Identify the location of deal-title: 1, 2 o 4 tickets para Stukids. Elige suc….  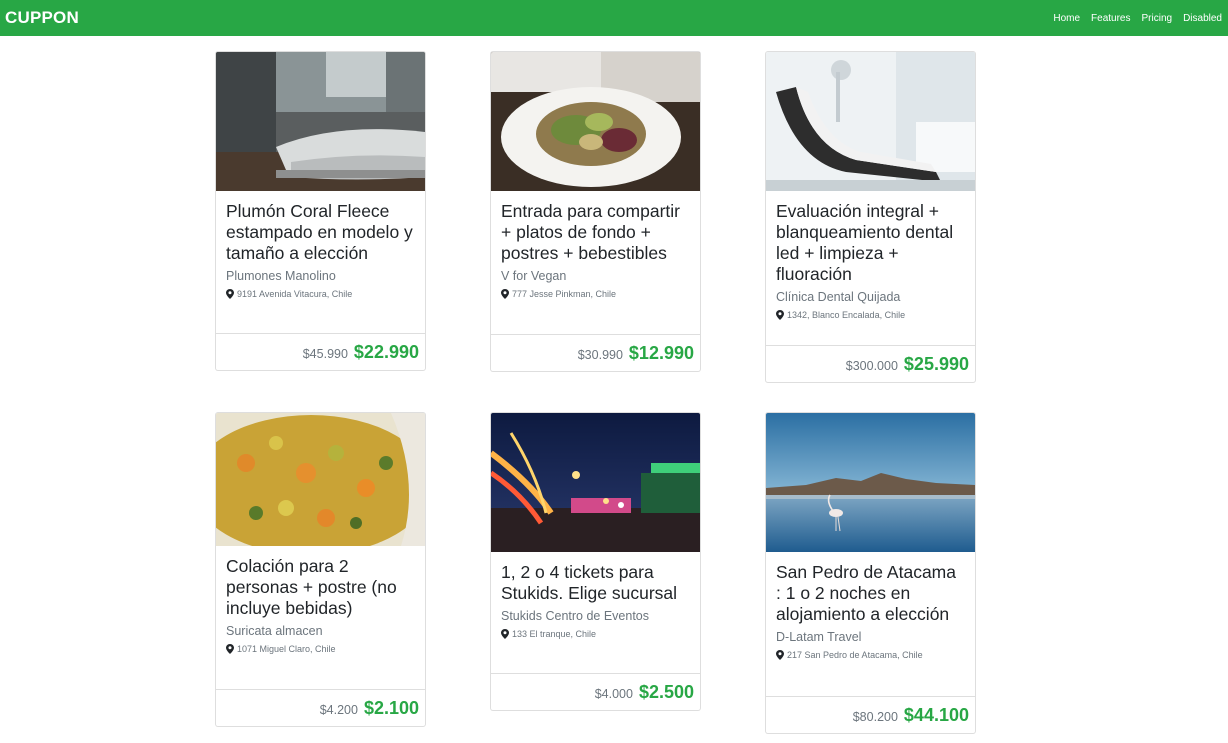
(595, 583).